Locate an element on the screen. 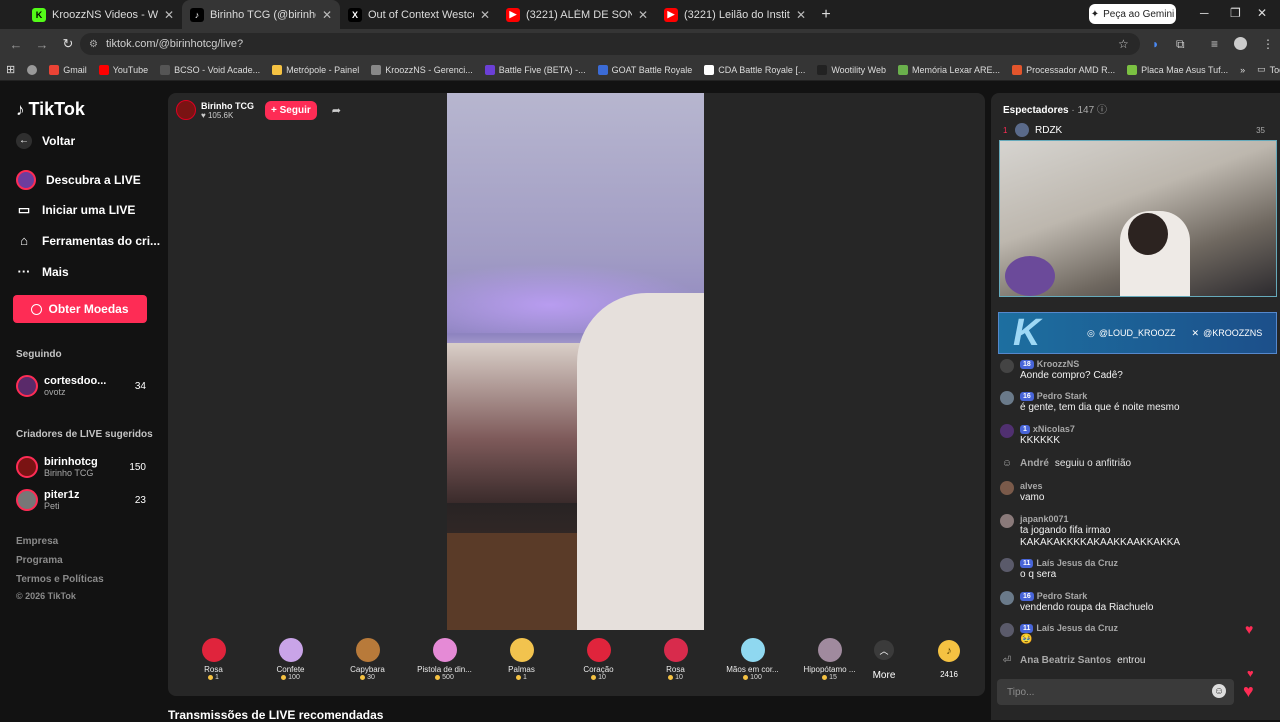 This screenshot has height=722, width=1280. extension-icon: ◗ is located at coordinates (1155, 44).